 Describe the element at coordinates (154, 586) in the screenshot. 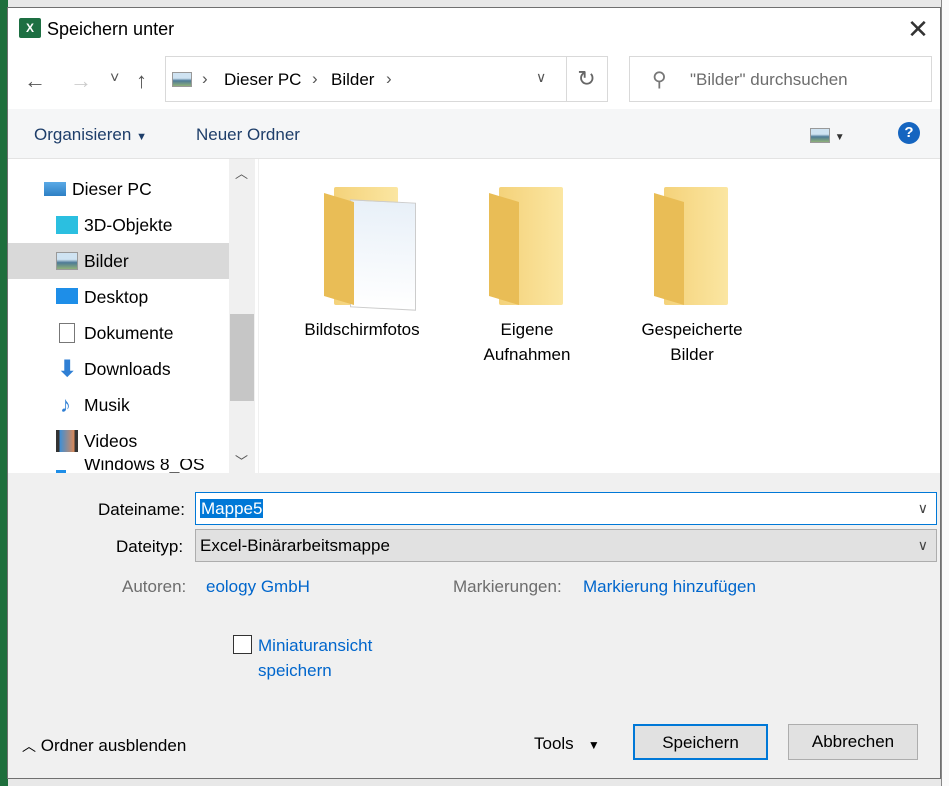

I see `authors-label: Autoren:` at that location.